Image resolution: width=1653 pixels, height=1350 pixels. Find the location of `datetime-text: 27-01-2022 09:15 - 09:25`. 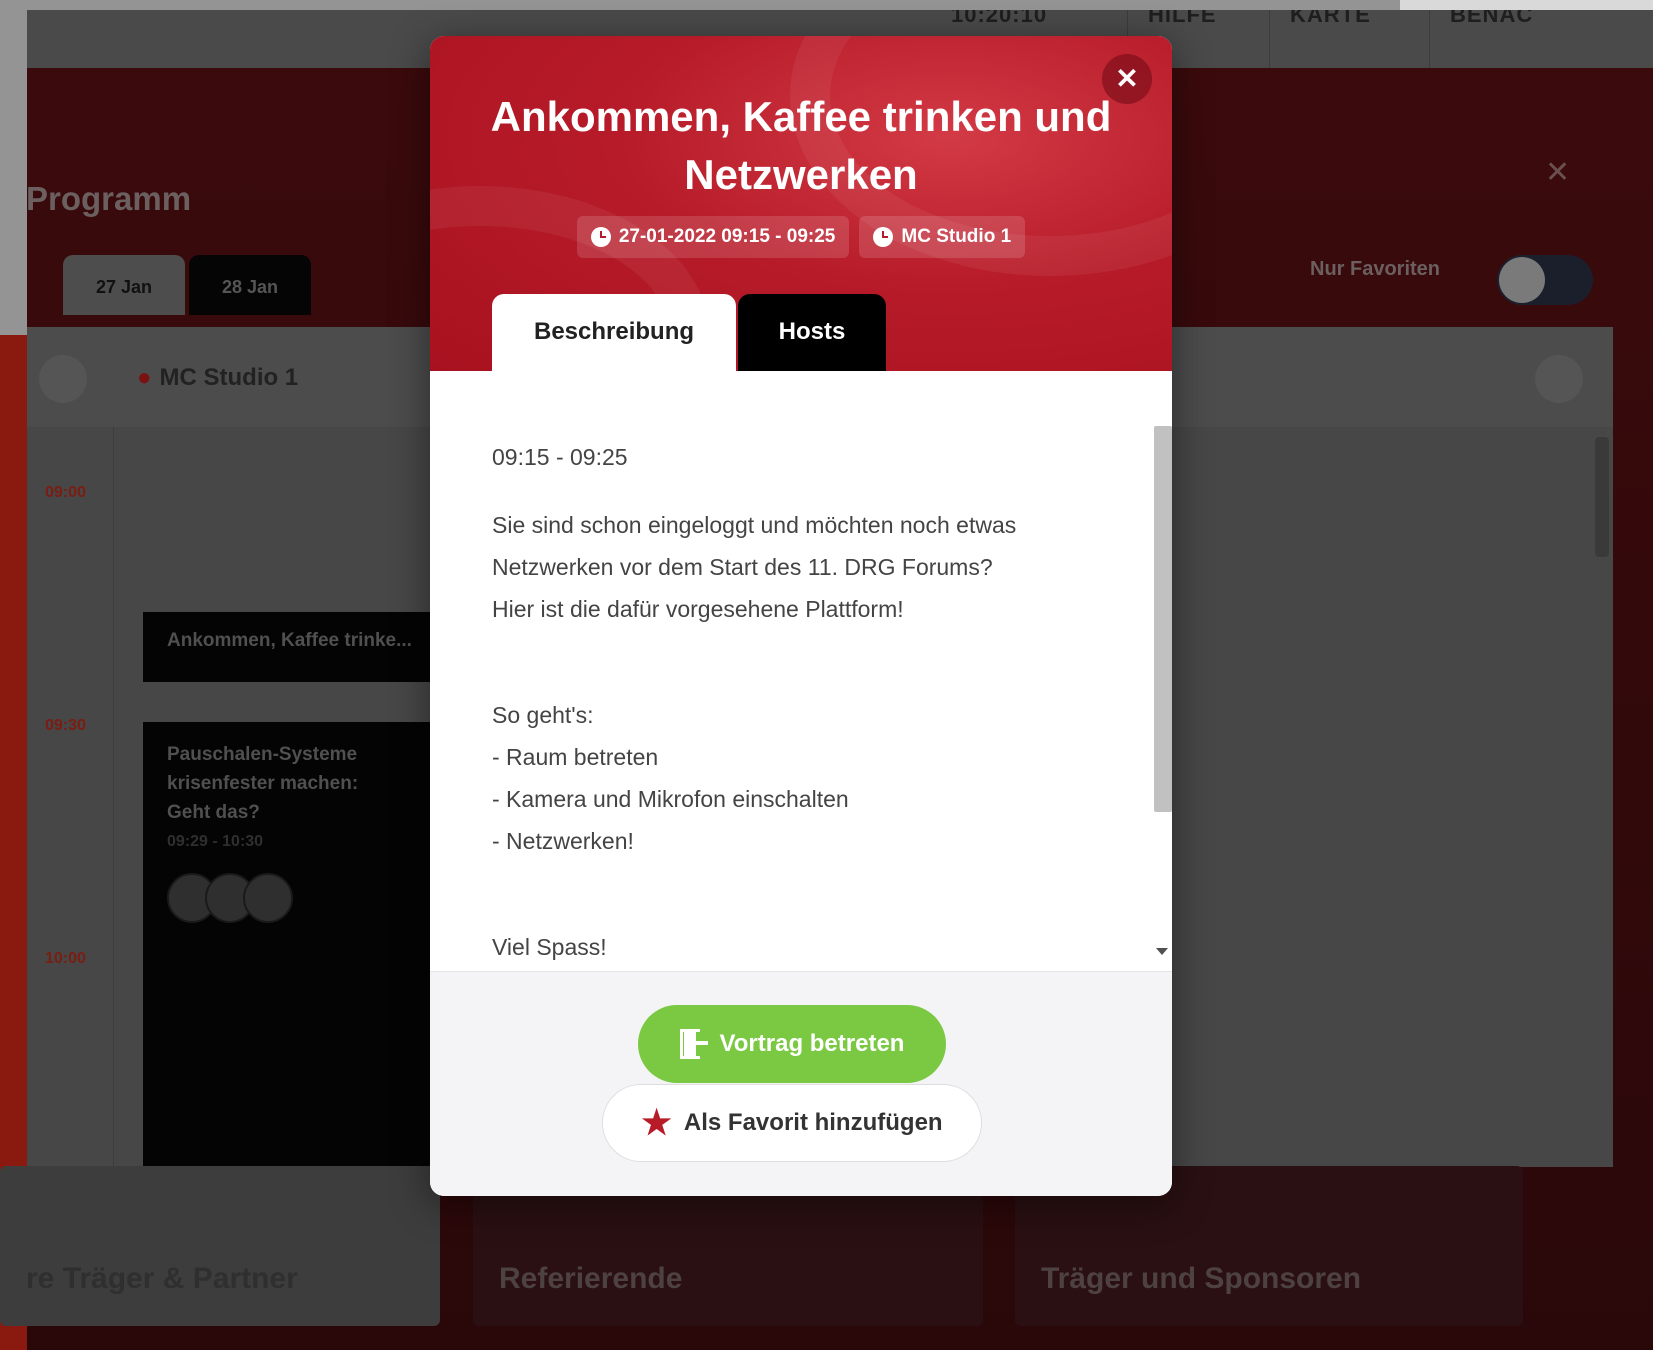

datetime-text: 27-01-2022 09:15 - 09:25 is located at coordinates (727, 236).